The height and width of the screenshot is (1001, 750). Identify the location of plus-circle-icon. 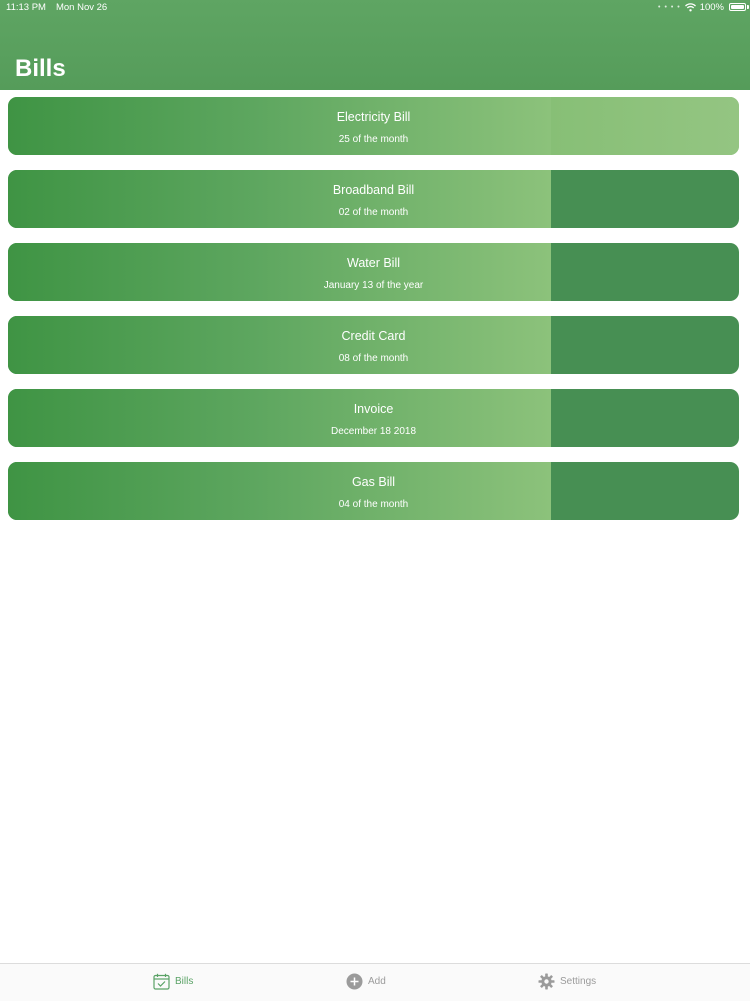
(354, 981).